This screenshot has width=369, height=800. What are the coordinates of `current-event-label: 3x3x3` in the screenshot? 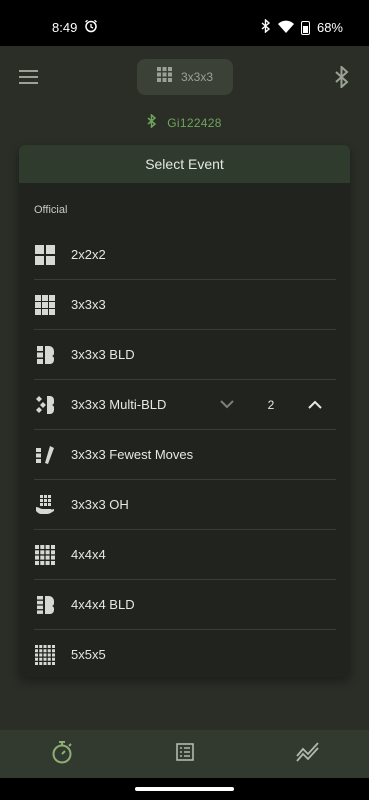 It's located at (197, 77).